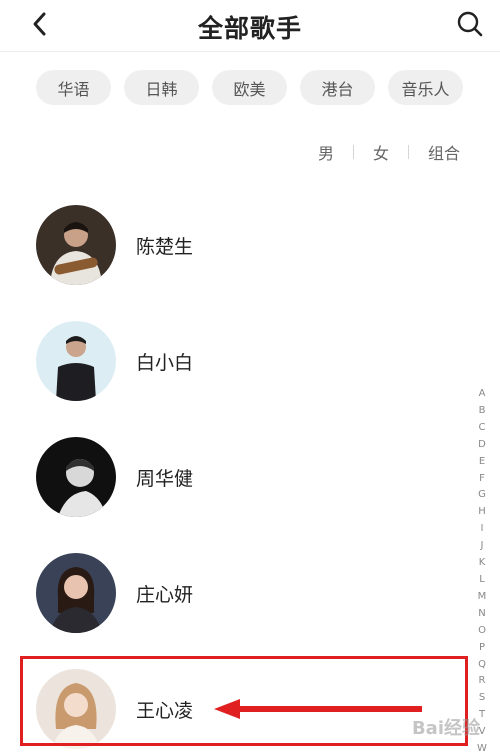  Describe the element at coordinates (444, 152) in the screenshot. I see `gender-option-group: 组合` at that location.